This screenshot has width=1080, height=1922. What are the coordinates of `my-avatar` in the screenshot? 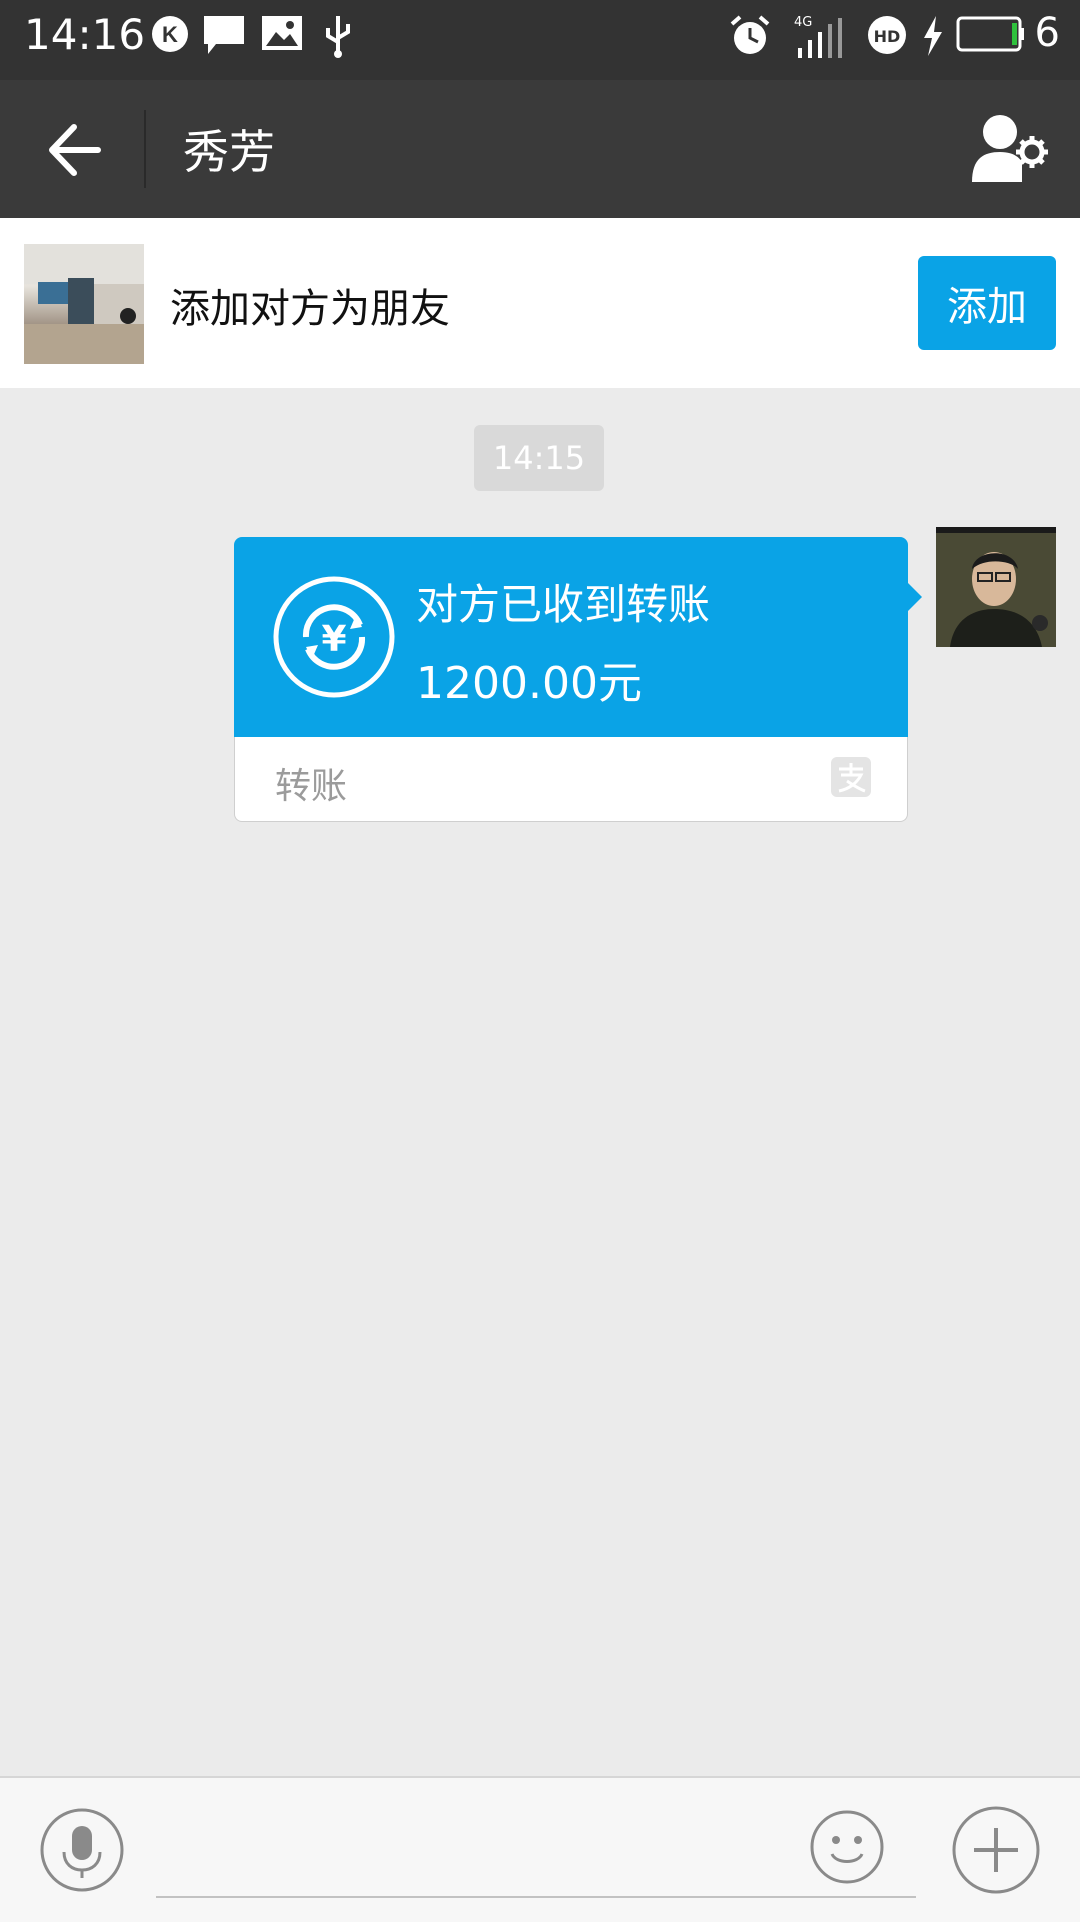 It's located at (996, 587).